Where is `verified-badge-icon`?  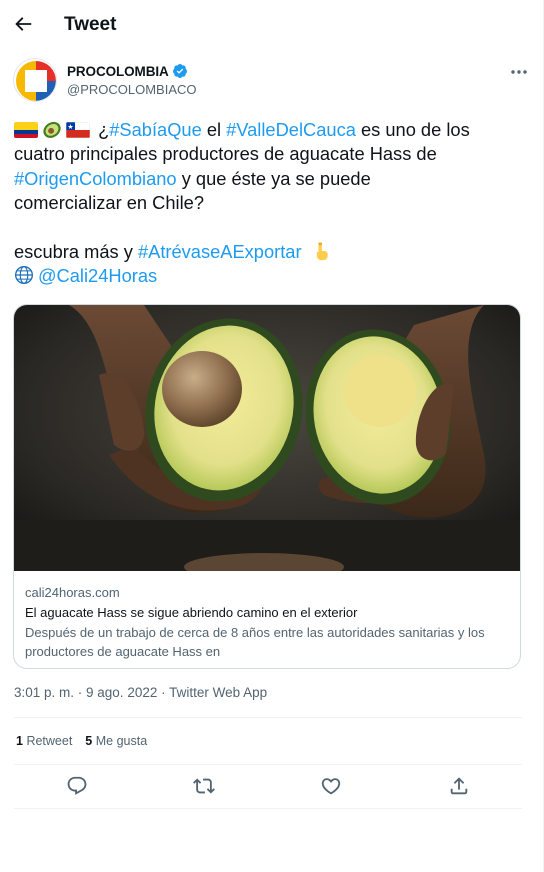 verified-badge-icon is located at coordinates (179, 71).